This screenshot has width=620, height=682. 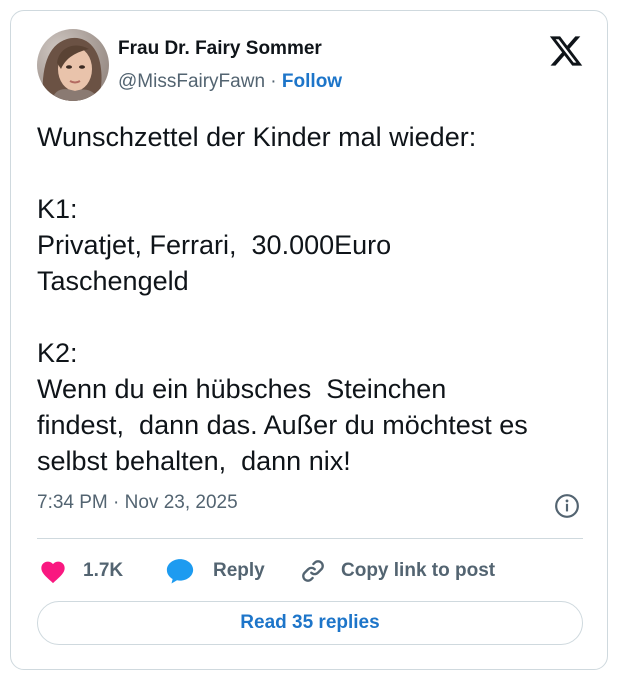 I want to click on reply-button: Reply, so click(x=215, y=571).